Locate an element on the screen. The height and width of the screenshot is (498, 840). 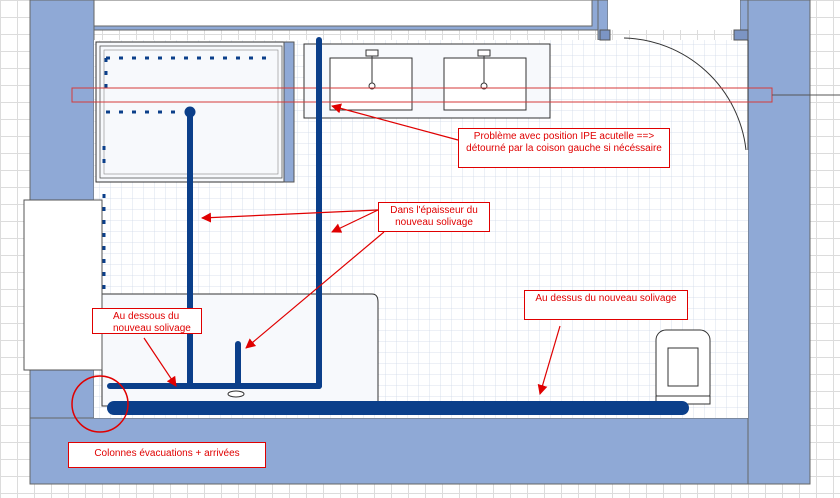
bathtub-drain is located at coordinates (236, 394).